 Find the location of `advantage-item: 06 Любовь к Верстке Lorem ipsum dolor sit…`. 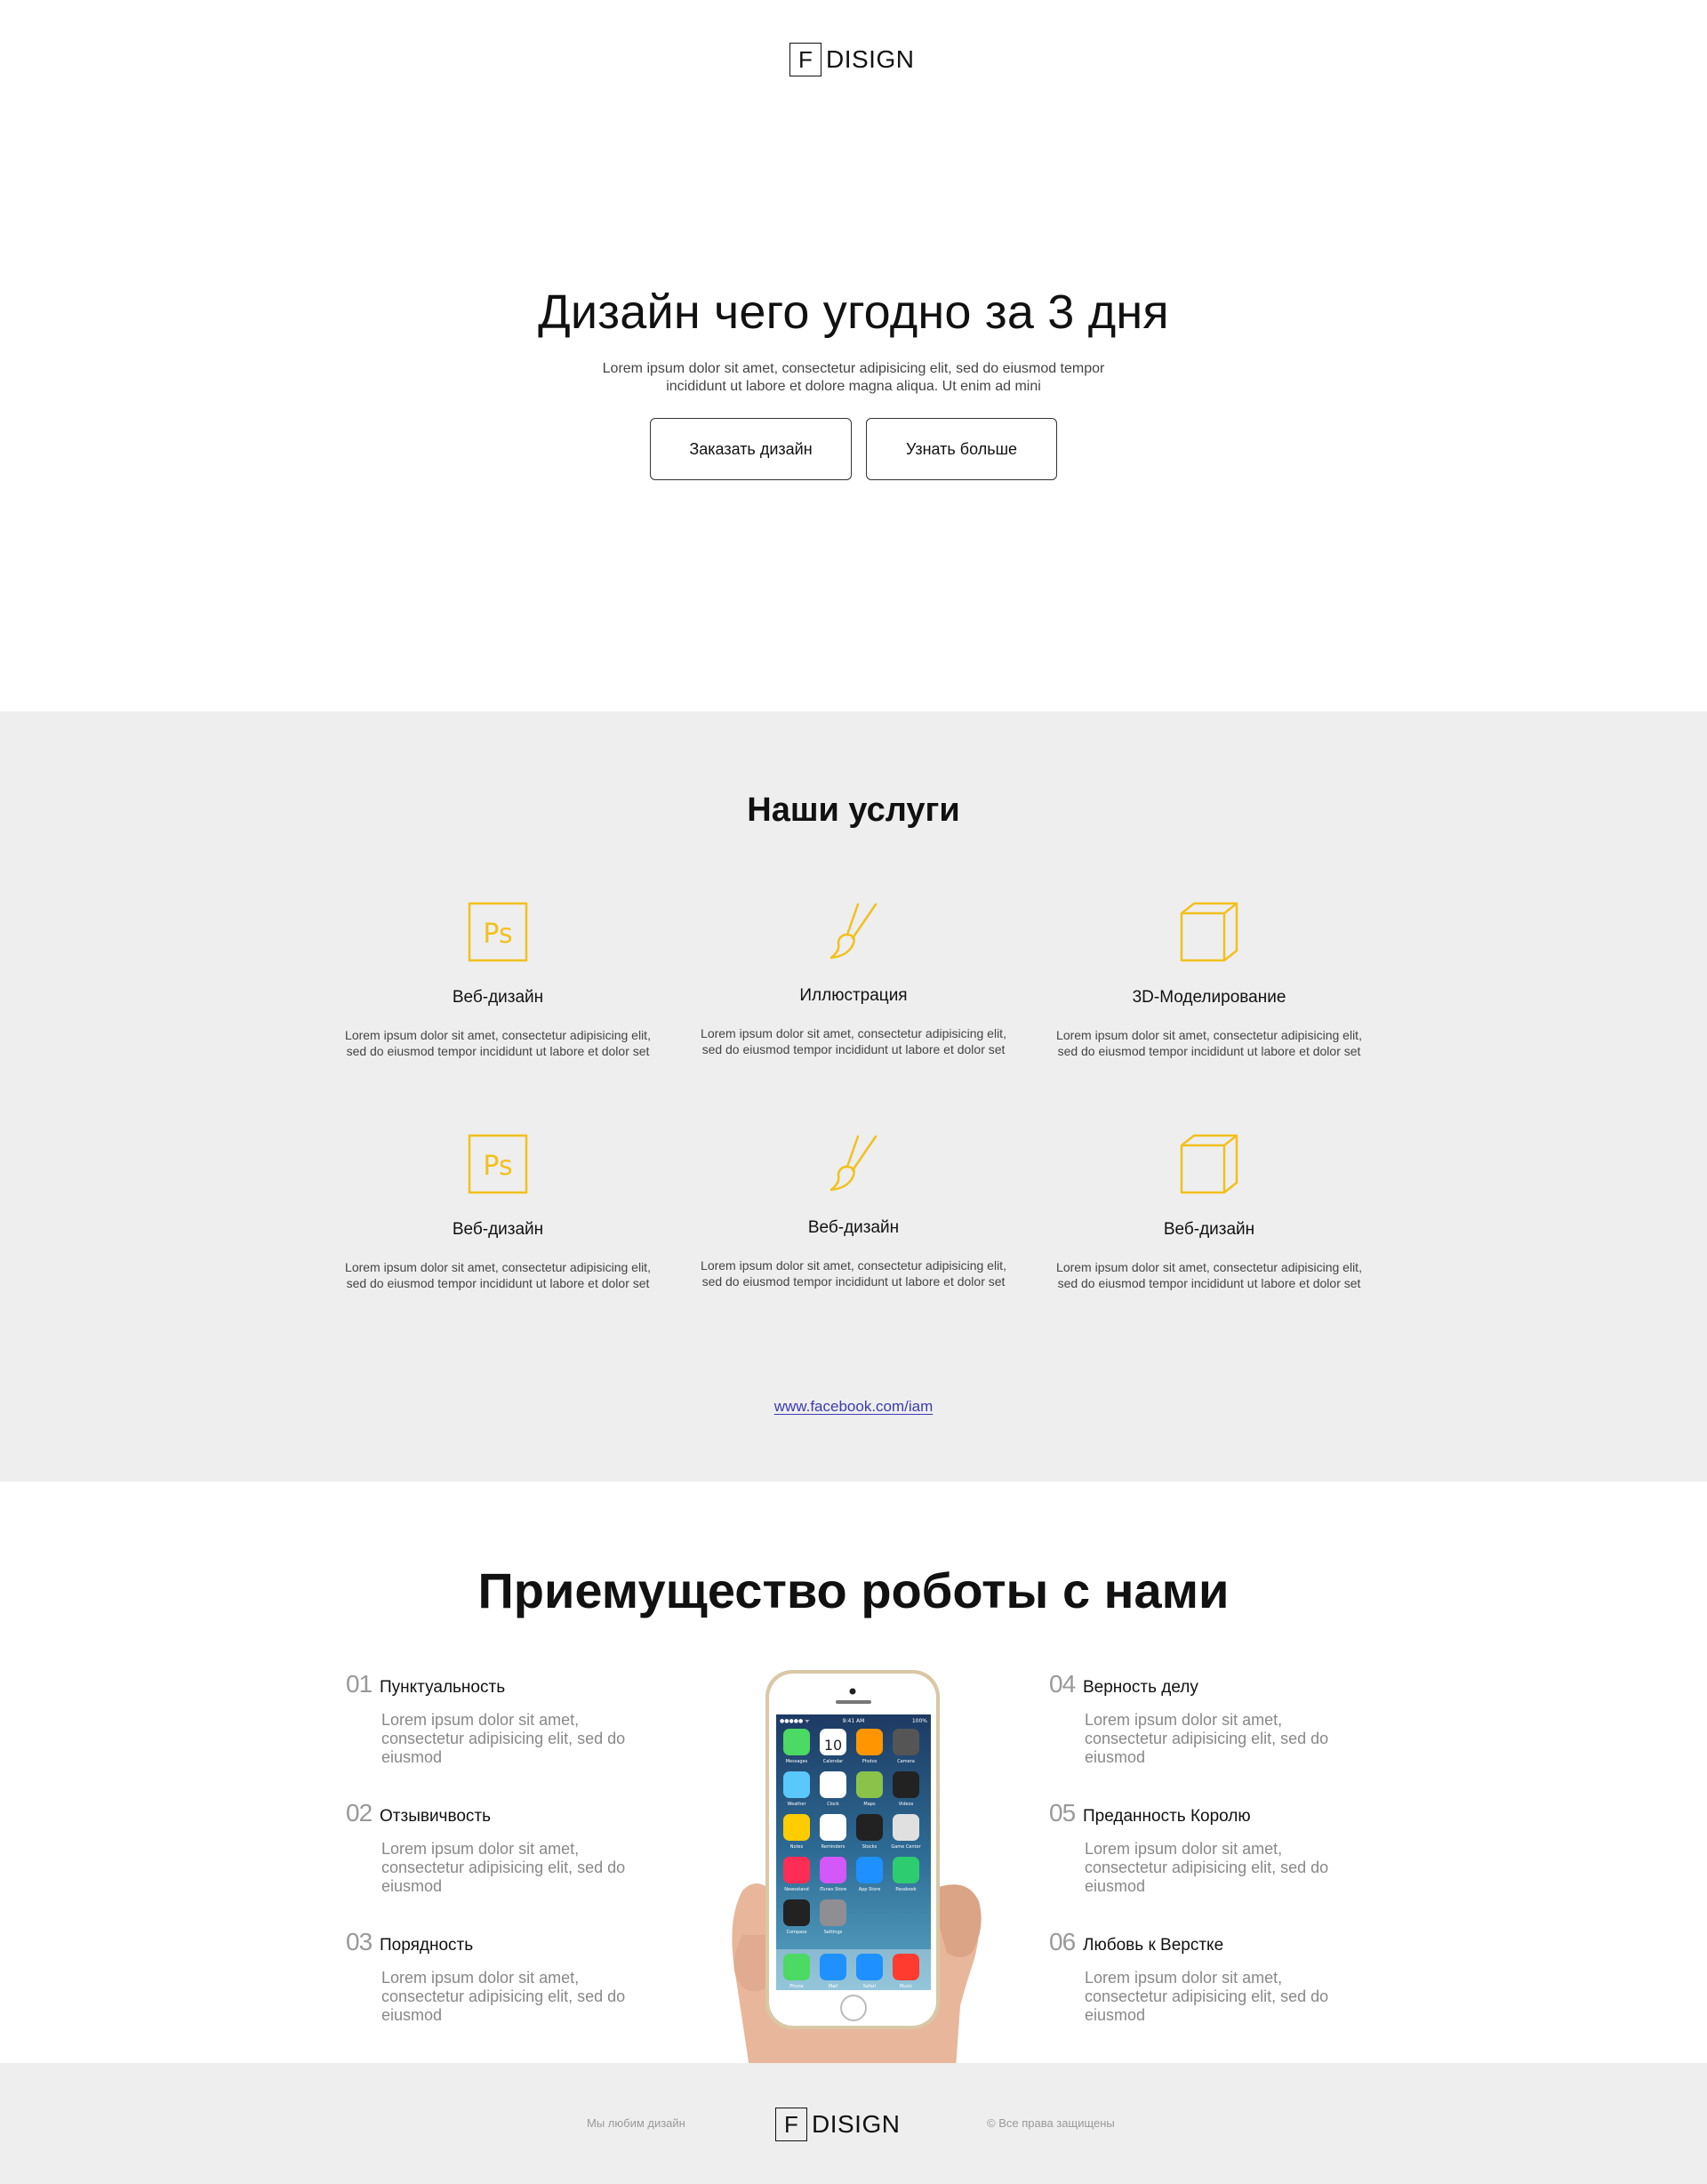

advantage-item: 06 Любовь к Верстке Lorem ipsum dolor sit… is located at coordinates (1200, 1976).